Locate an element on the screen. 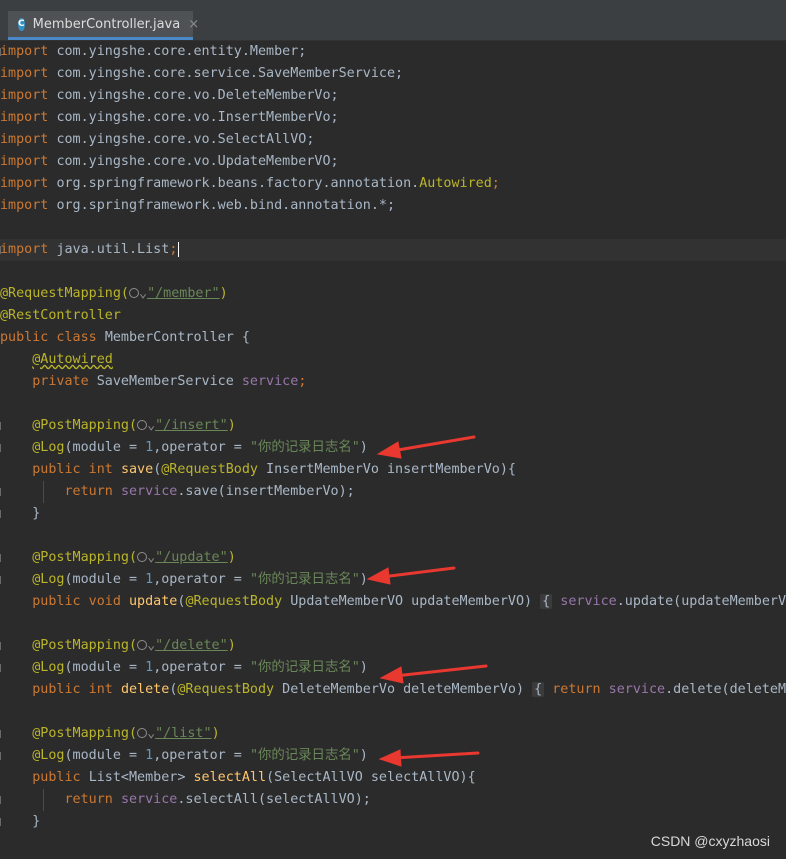 The width and height of the screenshot is (786, 859). annotation-arrows is located at coordinates (427, 601).